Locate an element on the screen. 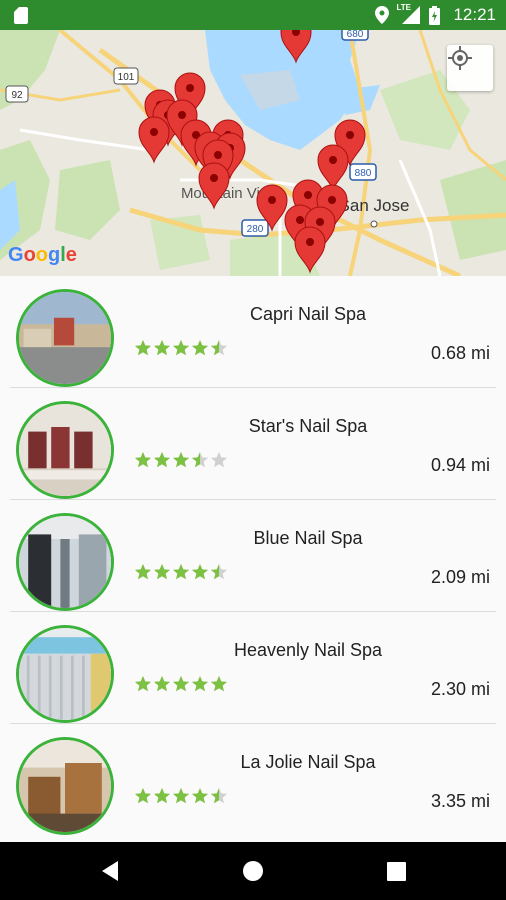  status-icons: LTE 12:21 is located at coordinates (435, 15).